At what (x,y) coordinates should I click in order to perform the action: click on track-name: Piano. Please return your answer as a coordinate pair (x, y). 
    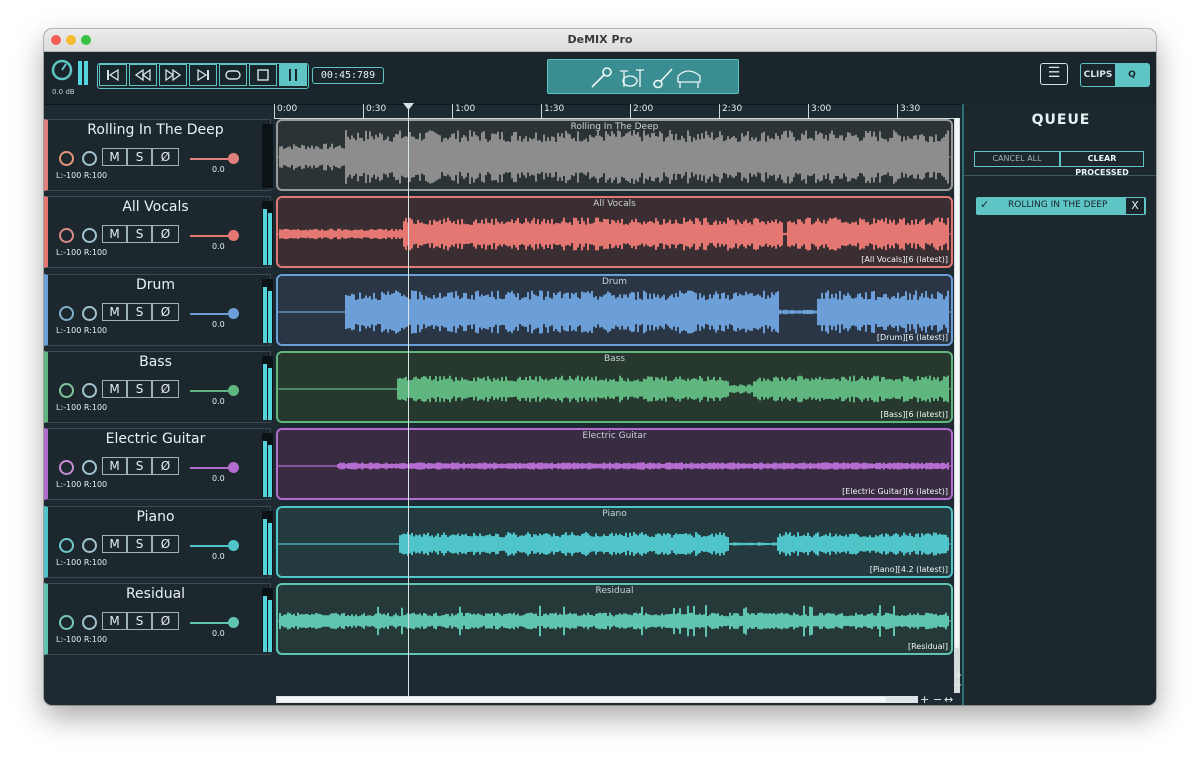
    Looking at the image, I should click on (155, 517).